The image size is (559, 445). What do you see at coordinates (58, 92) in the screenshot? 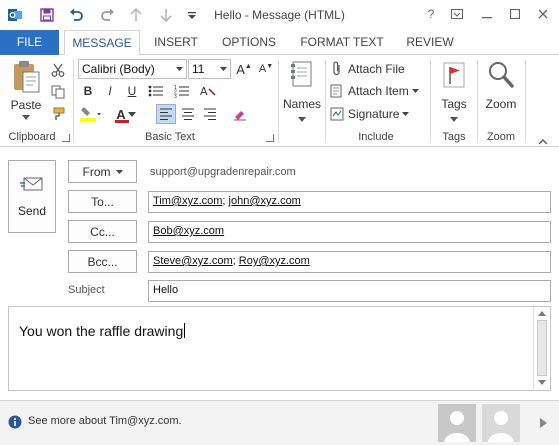
I see `copy-icon` at bounding box center [58, 92].